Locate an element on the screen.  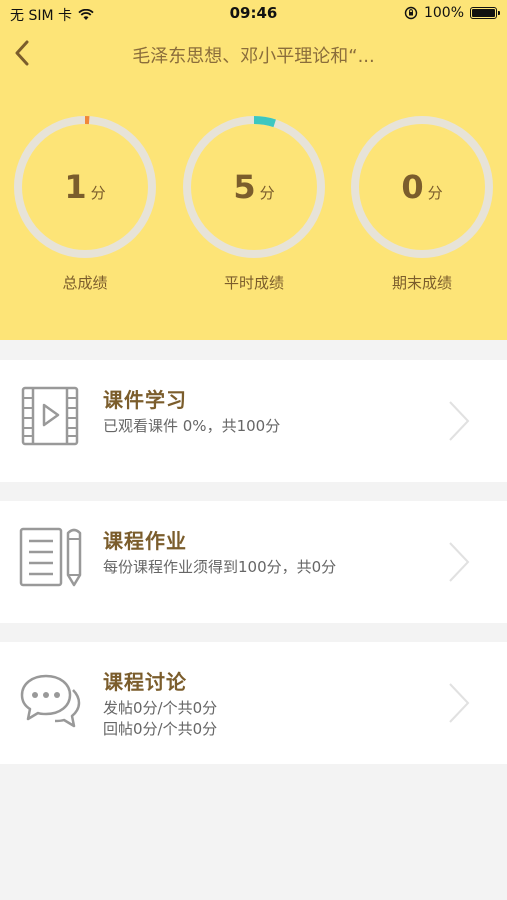
chevron-left-icon is located at coordinates (22, 53).